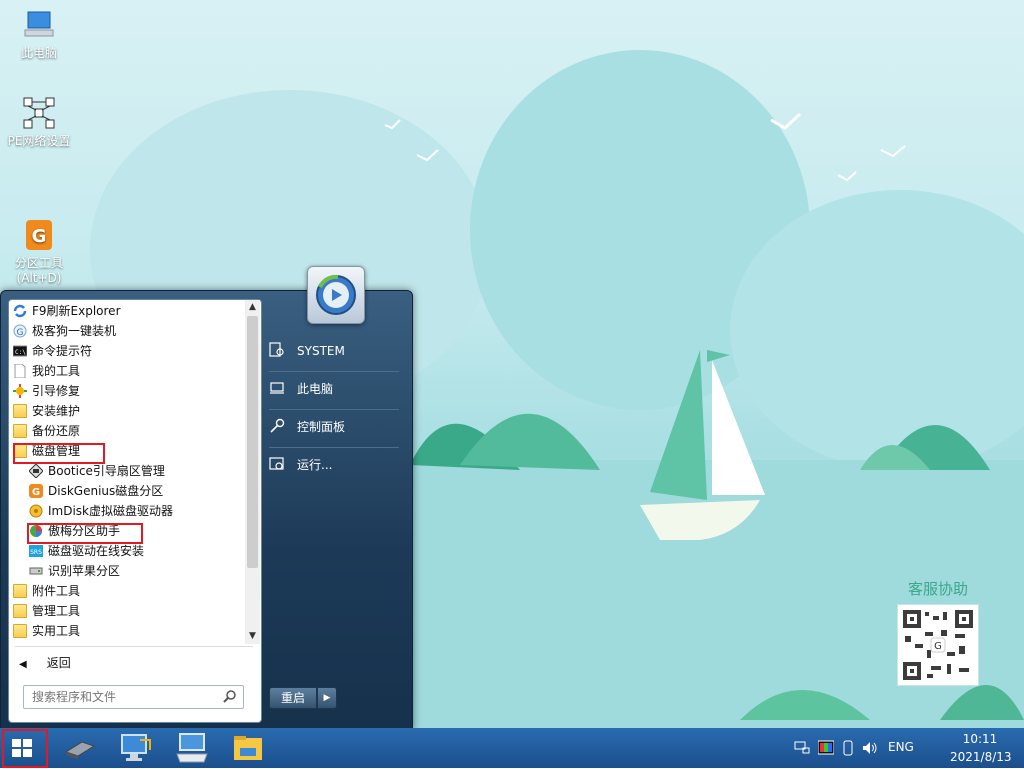 The width and height of the screenshot is (1024, 769). I want to click on programs-scrollbar: ▲ ▼, so click(252, 472).